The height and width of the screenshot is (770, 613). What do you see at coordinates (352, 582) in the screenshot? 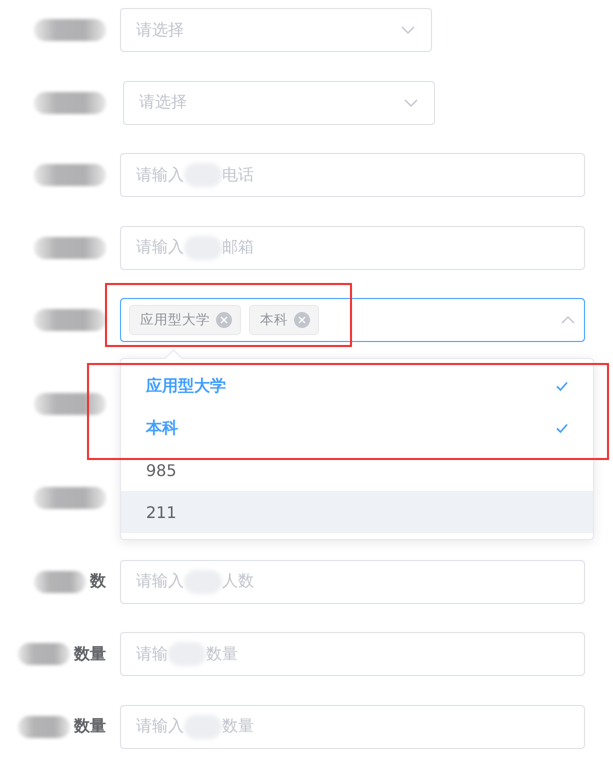
I see `input-field: 请输入 人数` at bounding box center [352, 582].